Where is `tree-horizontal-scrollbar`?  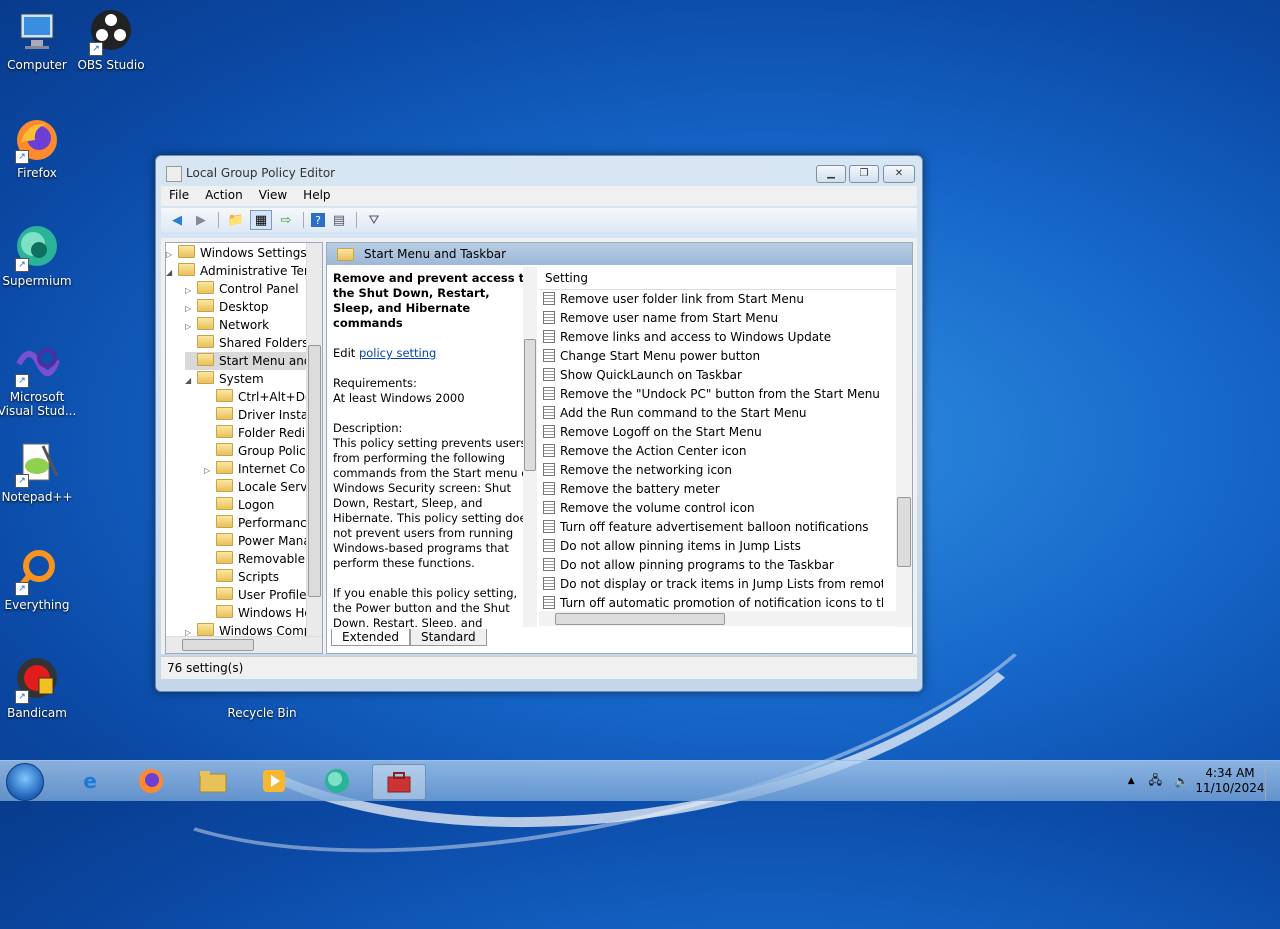
tree-horizontal-scrollbar is located at coordinates (244, 644).